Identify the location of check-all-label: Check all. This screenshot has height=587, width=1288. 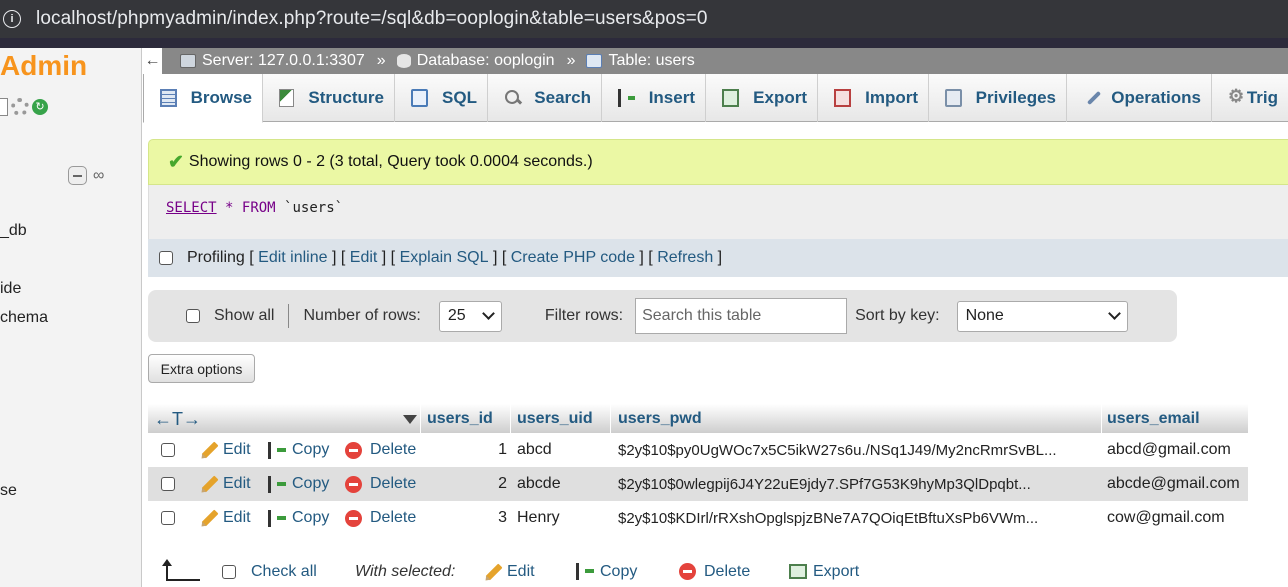
(284, 571).